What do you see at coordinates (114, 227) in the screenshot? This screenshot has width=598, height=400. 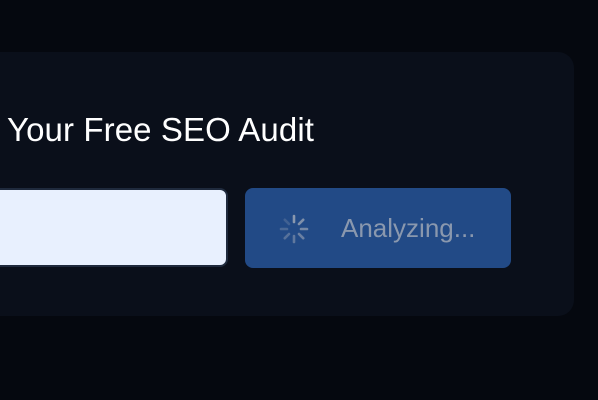 I see `website-url-input` at bounding box center [114, 227].